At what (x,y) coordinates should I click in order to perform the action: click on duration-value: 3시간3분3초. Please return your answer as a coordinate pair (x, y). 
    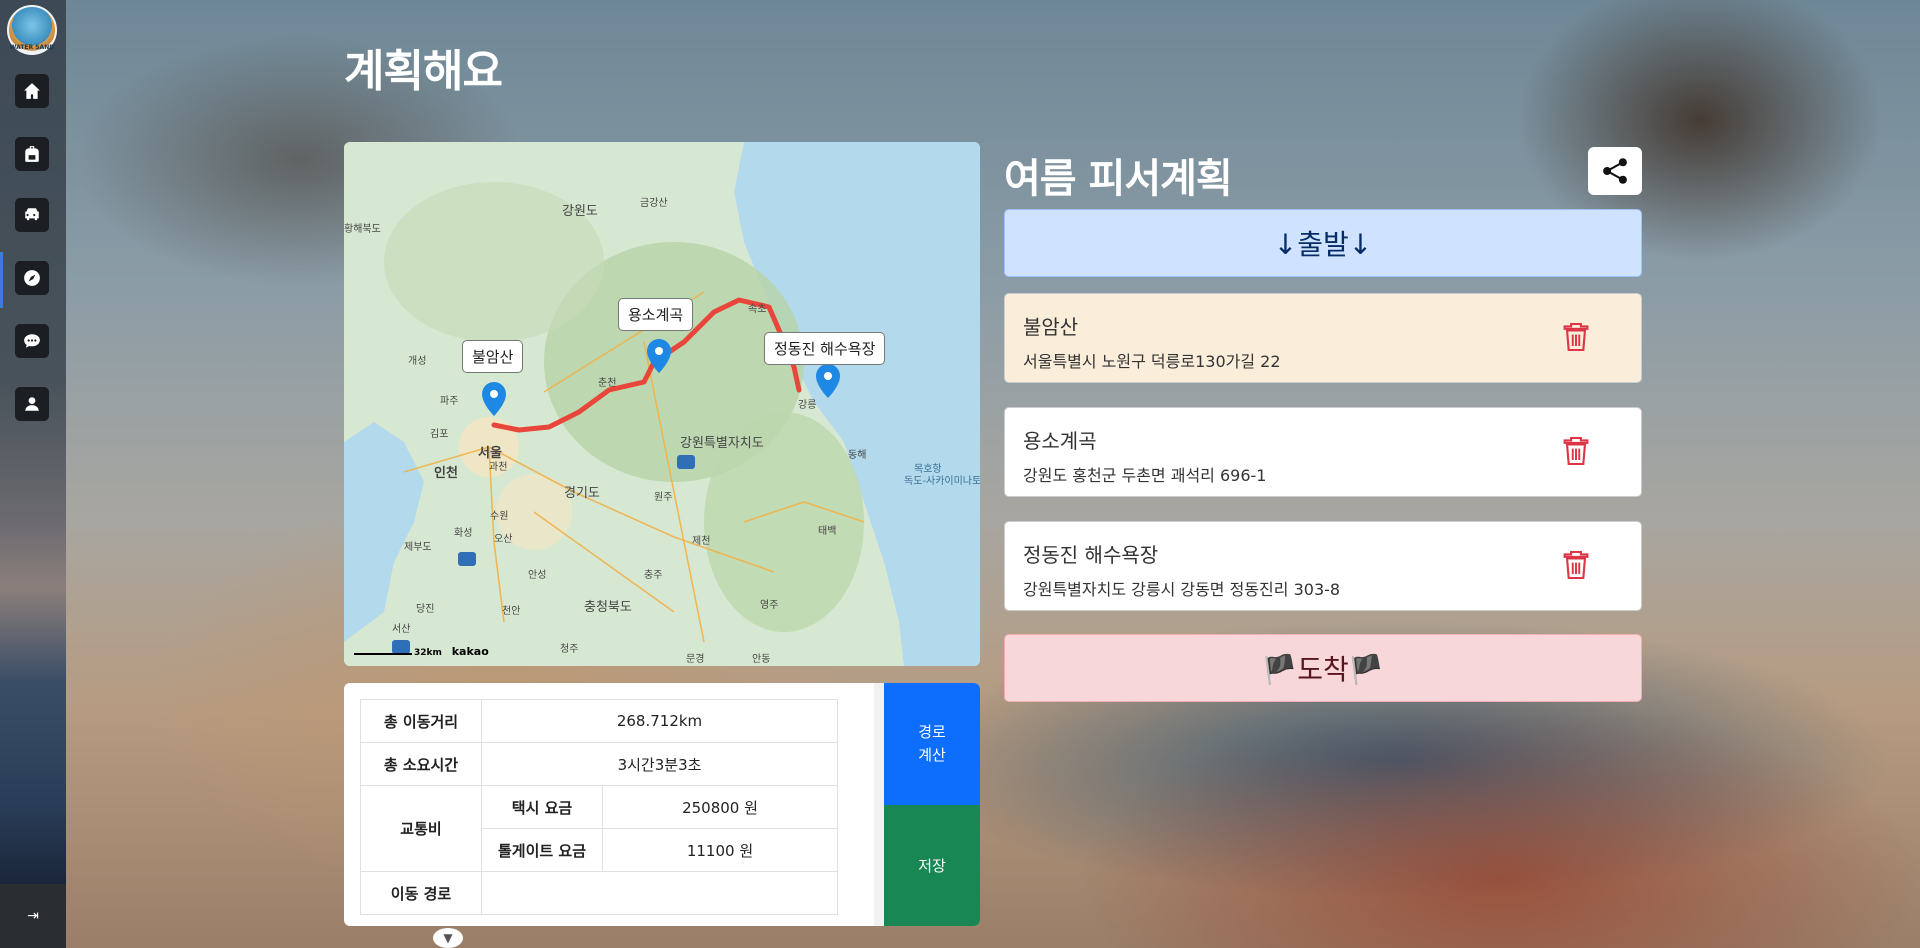
    Looking at the image, I should click on (659, 764).